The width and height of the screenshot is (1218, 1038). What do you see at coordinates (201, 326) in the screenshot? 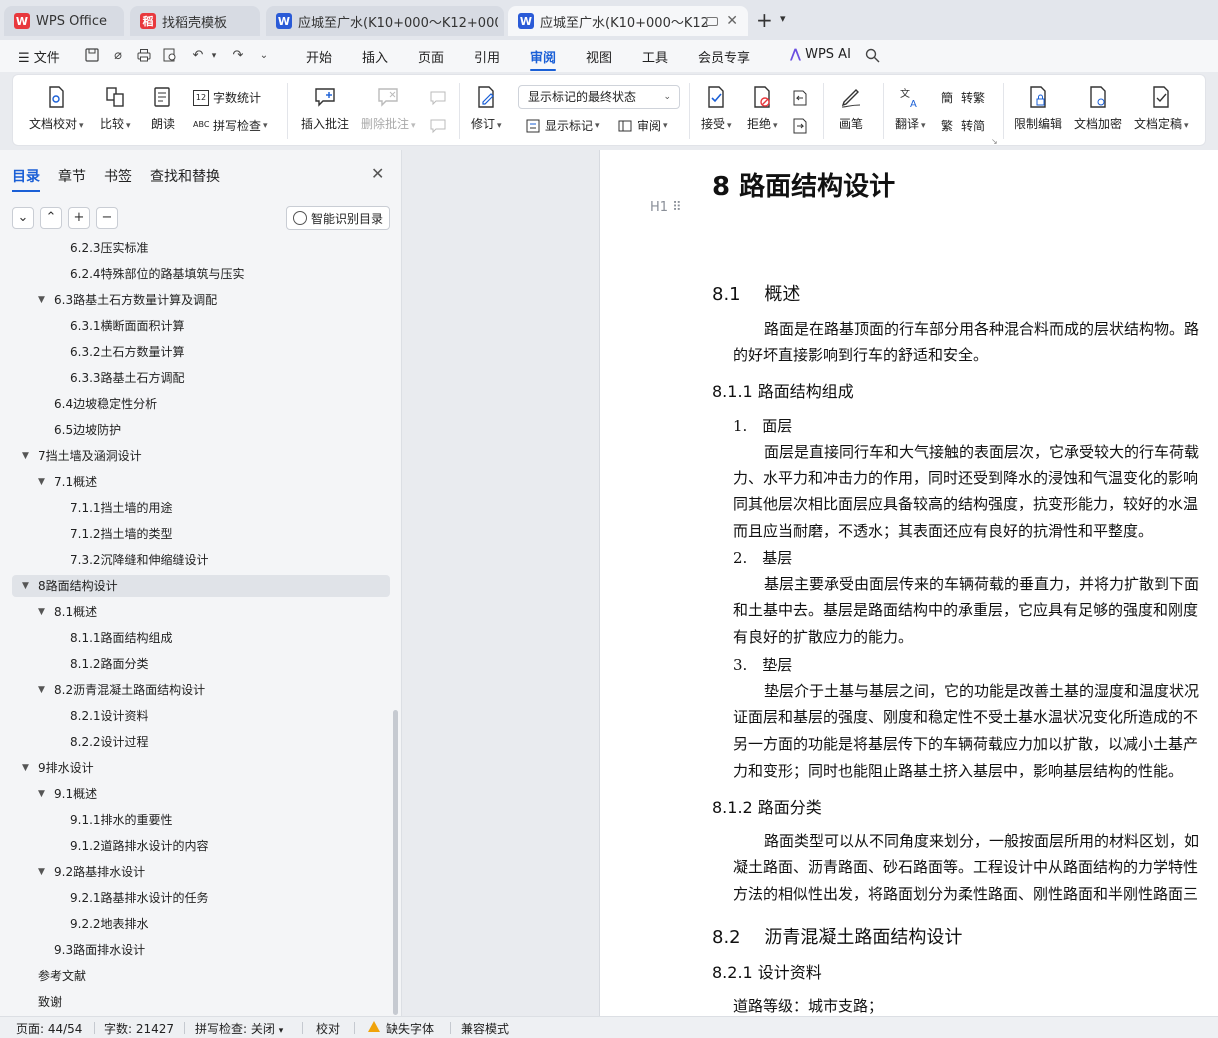
I see `toc-item: 6.3.1横断面面积计算` at bounding box center [201, 326].